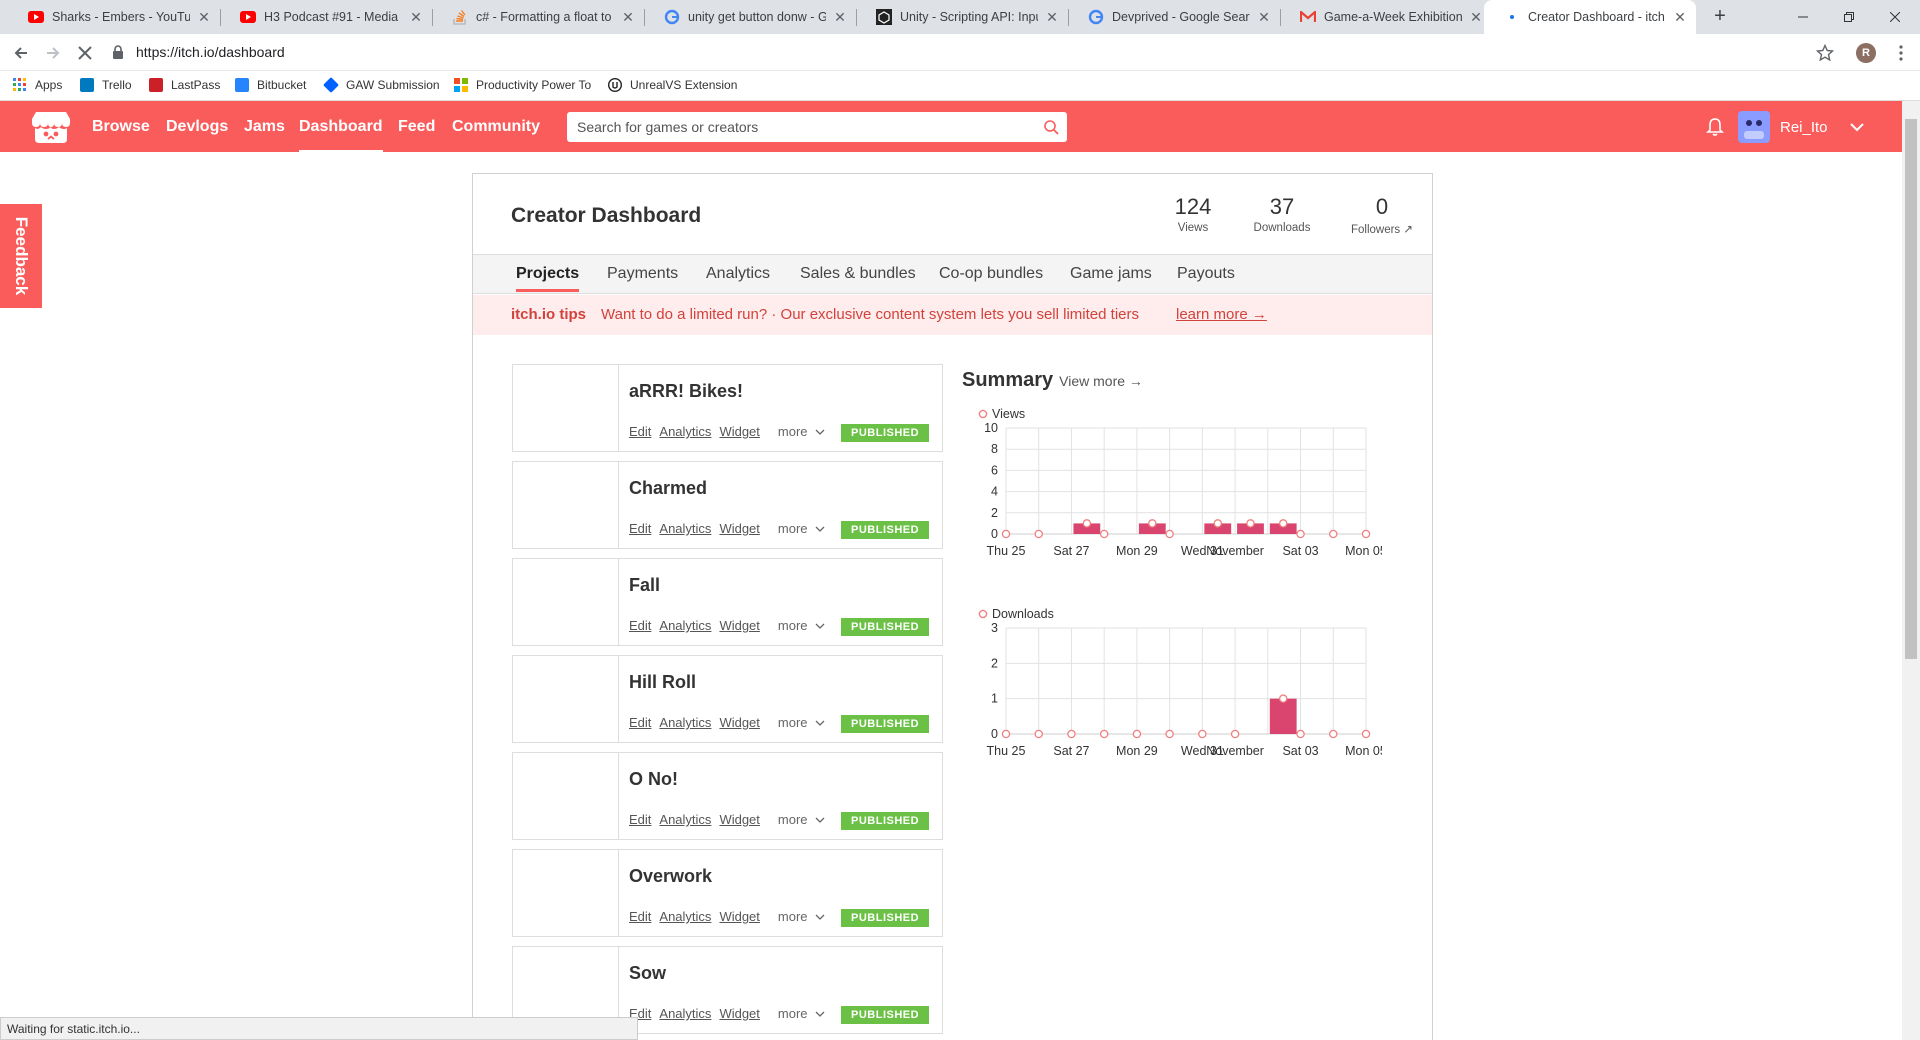 Image resolution: width=1920 pixels, height=1040 pixels. I want to click on project-title: Charmed, so click(668, 488).